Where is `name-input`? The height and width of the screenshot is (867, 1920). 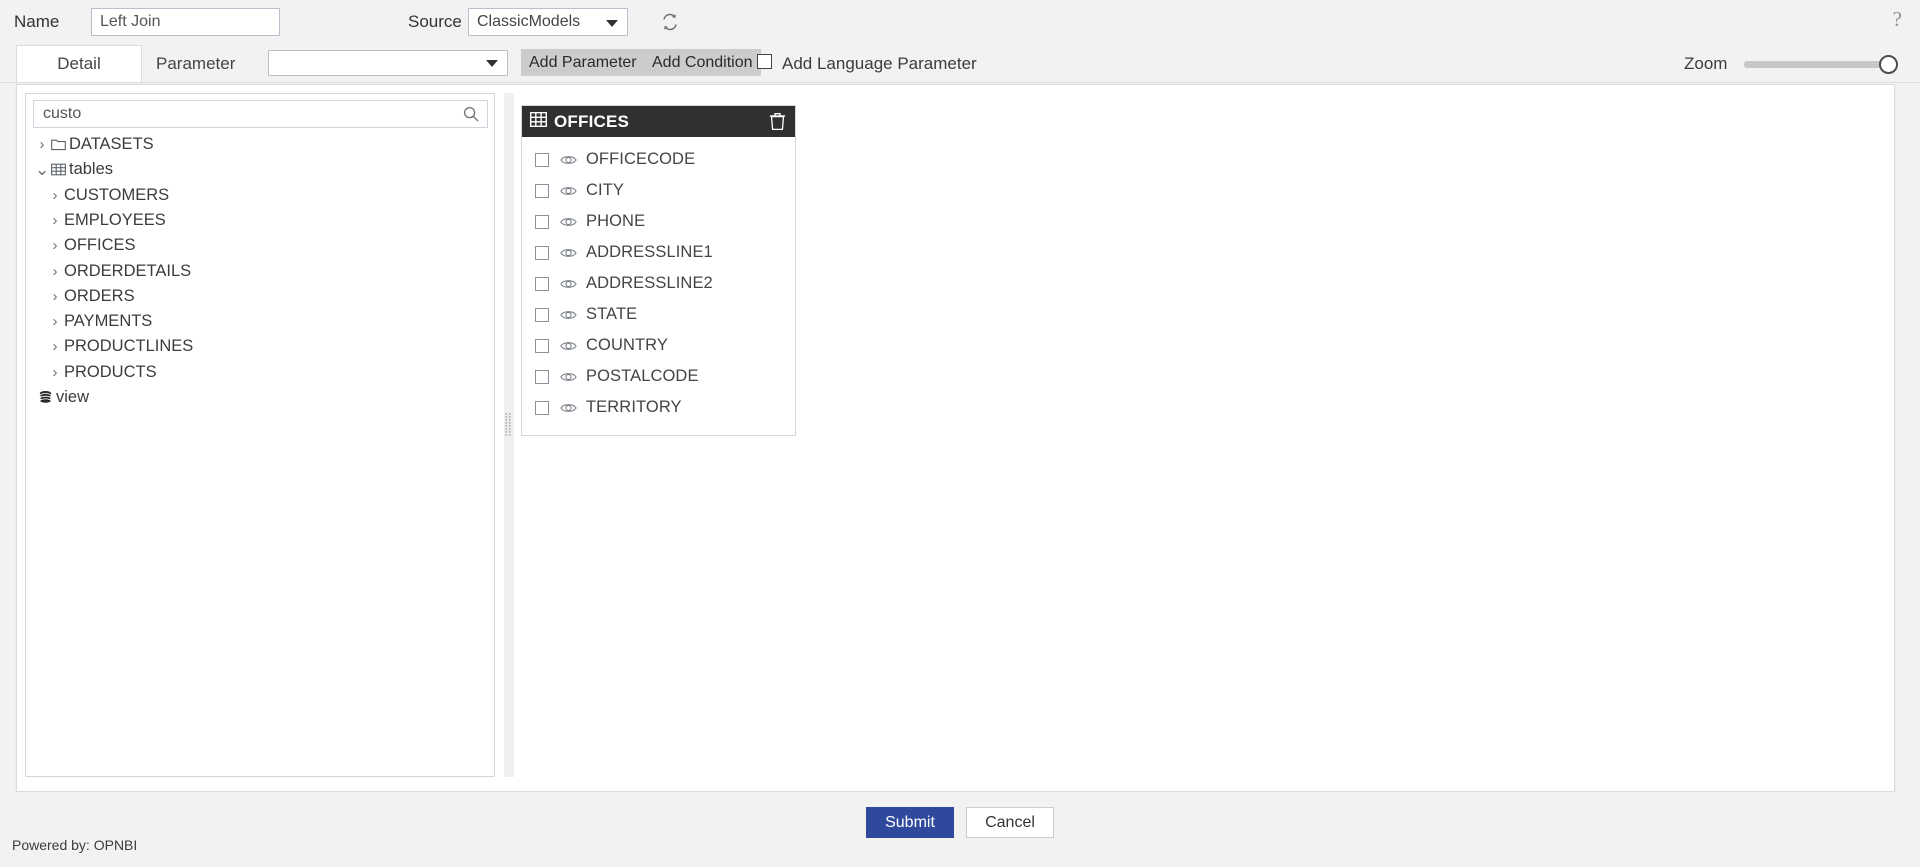
name-input is located at coordinates (185, 22).